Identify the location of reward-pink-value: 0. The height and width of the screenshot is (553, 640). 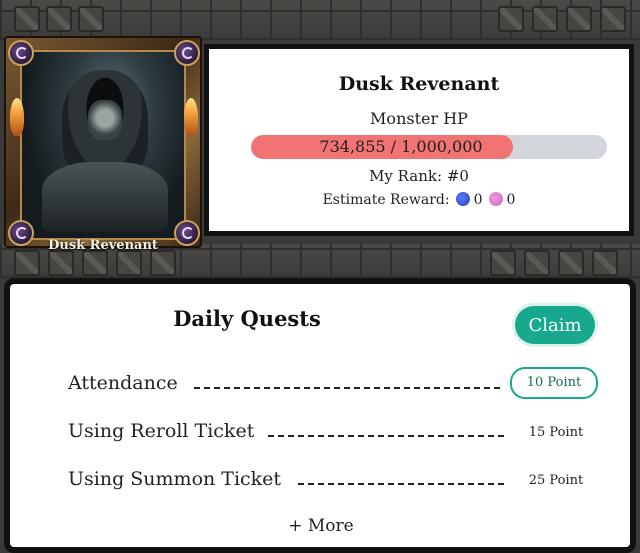
(511, 200).